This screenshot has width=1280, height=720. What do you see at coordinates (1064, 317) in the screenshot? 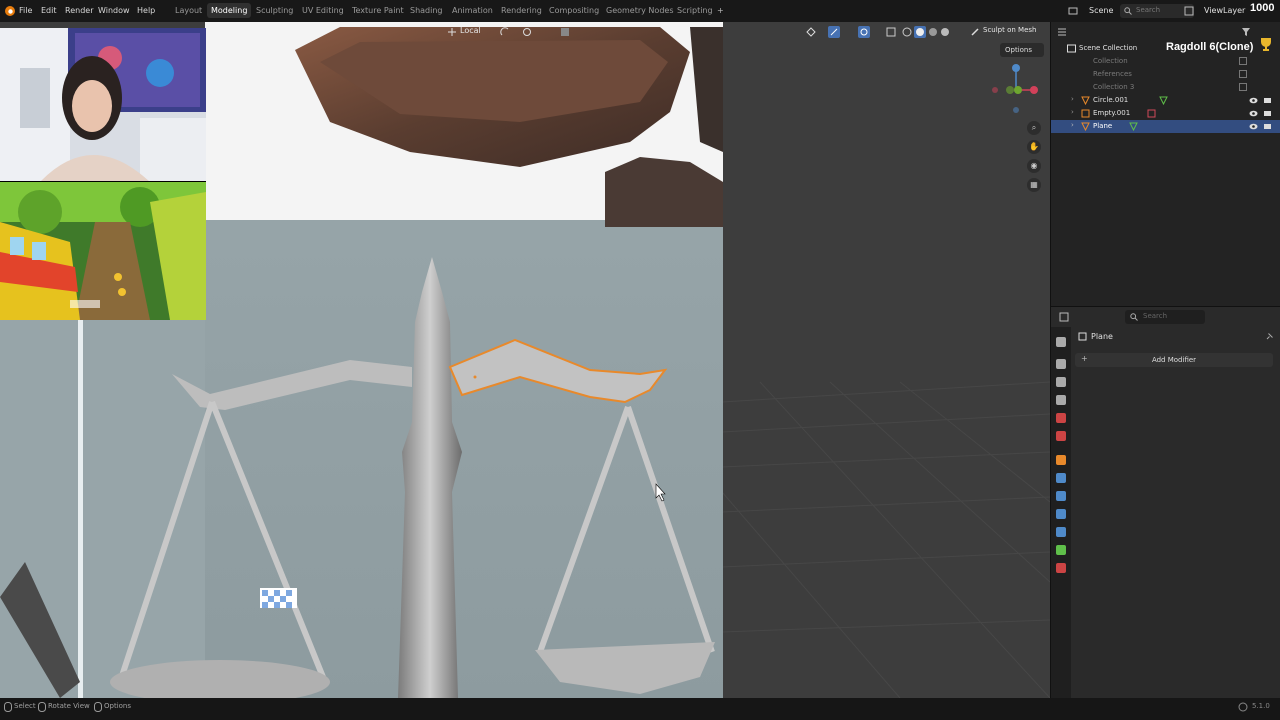
I see `properties-editor-icon` at bounding box center [1064, 317].